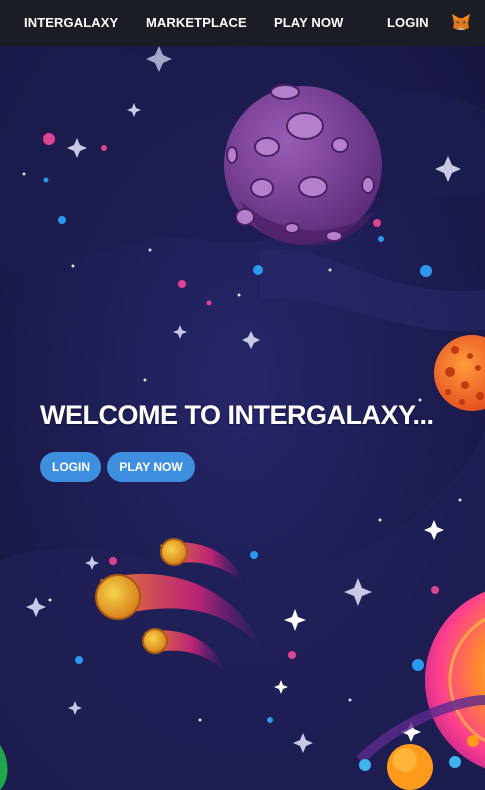  I want to click on hero-section: WELCOME TO INTERGALAXY... LOGIN PLAY NOW, so click(237, 441).